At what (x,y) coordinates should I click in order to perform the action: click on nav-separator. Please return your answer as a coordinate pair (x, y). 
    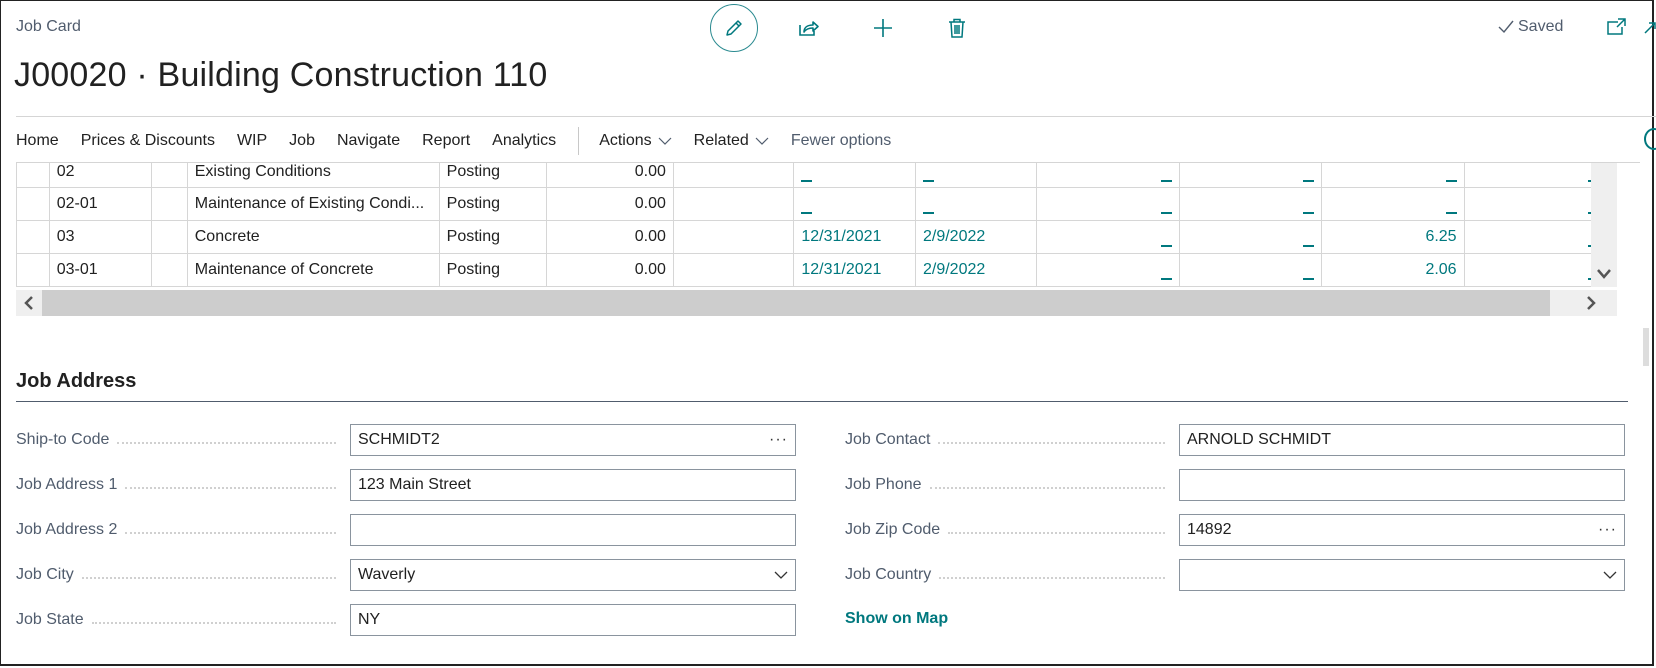
    Looking at the image, I should click on (579, 141).